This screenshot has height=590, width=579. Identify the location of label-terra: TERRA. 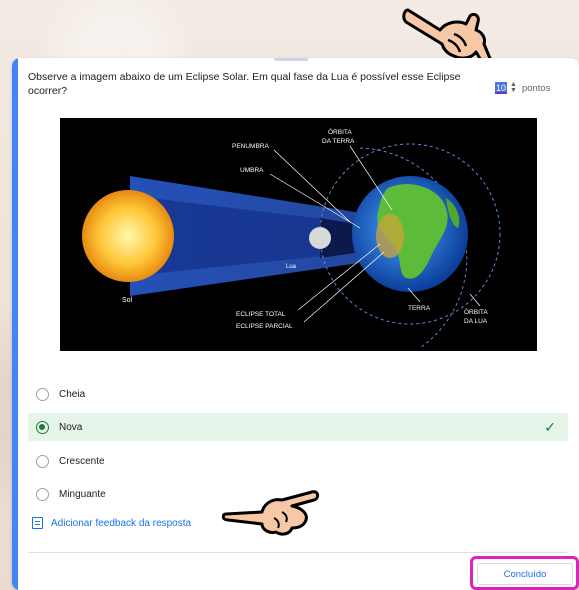
(419, 308).